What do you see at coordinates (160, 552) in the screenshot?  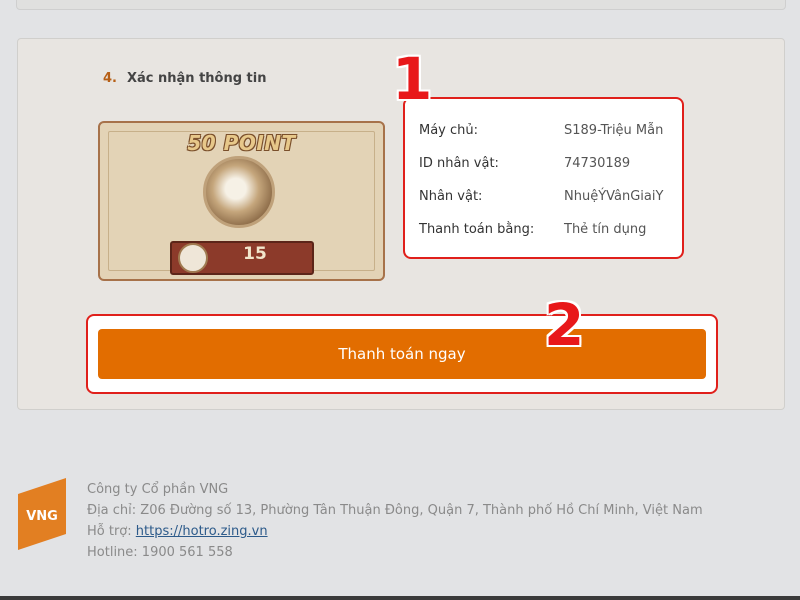 I see `footer-hotline: Hotline: 1900 561 558` at bounding box center [160, 552].